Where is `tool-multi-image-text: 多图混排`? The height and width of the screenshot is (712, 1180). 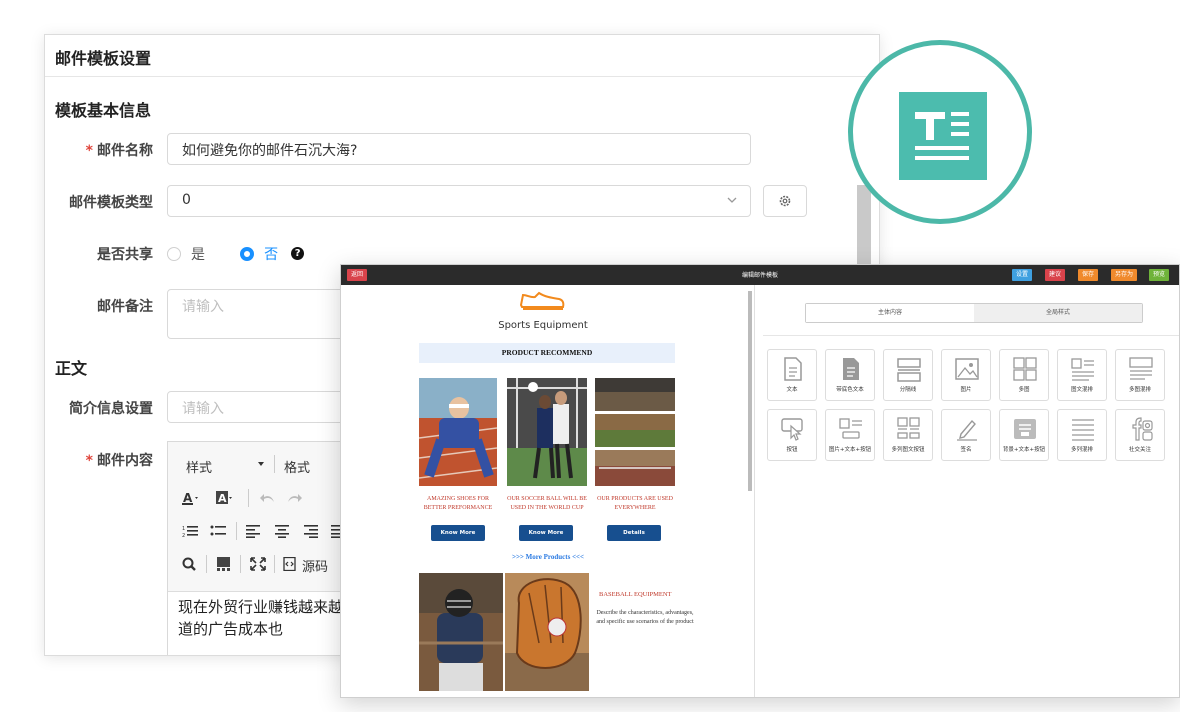
tool-multi-image-text: 多图混排 is located at coordinates (1140, 375).